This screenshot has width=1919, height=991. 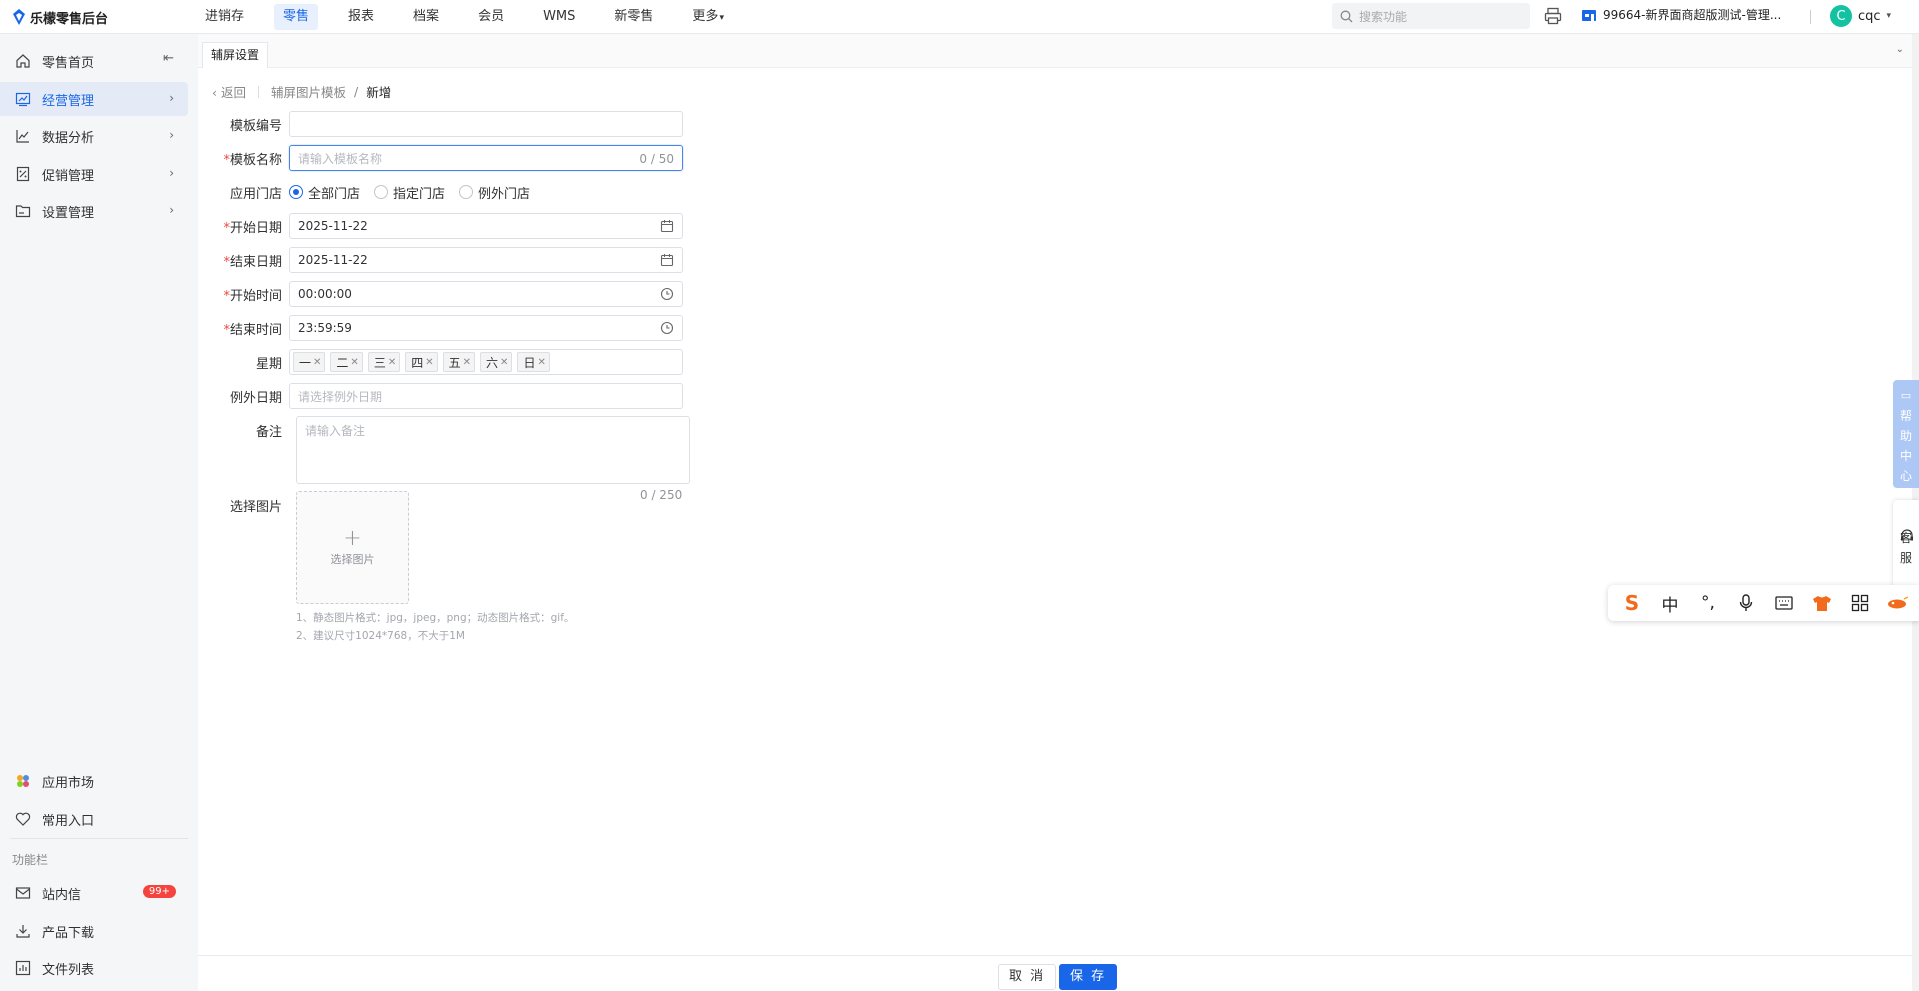 What do you see at coordinates (23, 136) in the screenshot?
I see `line-chart-icon` at bounding box center [23, 136].